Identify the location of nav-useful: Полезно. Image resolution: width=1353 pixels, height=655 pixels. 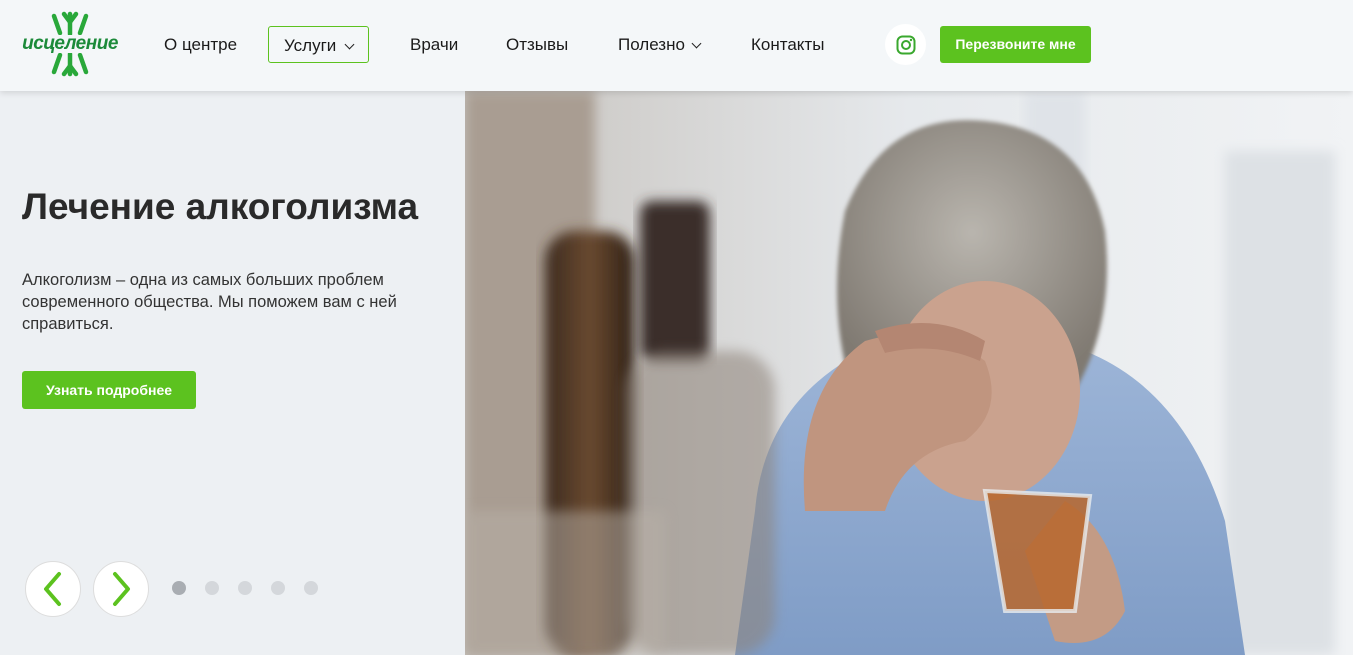
(660, 44).